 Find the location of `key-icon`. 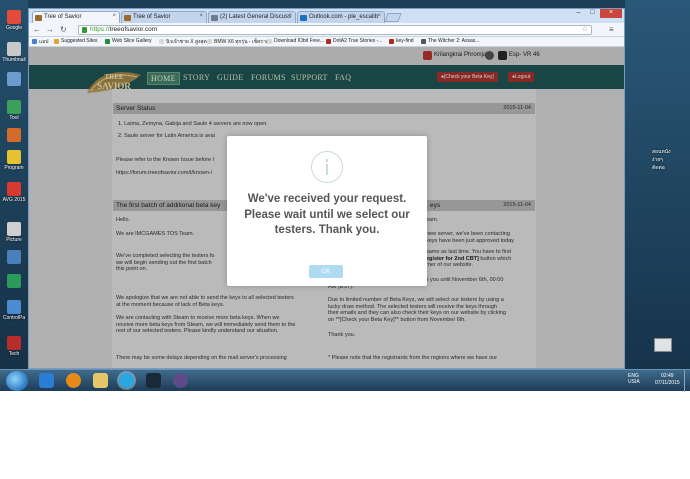

key-icon is located at coordinates (391, 41).